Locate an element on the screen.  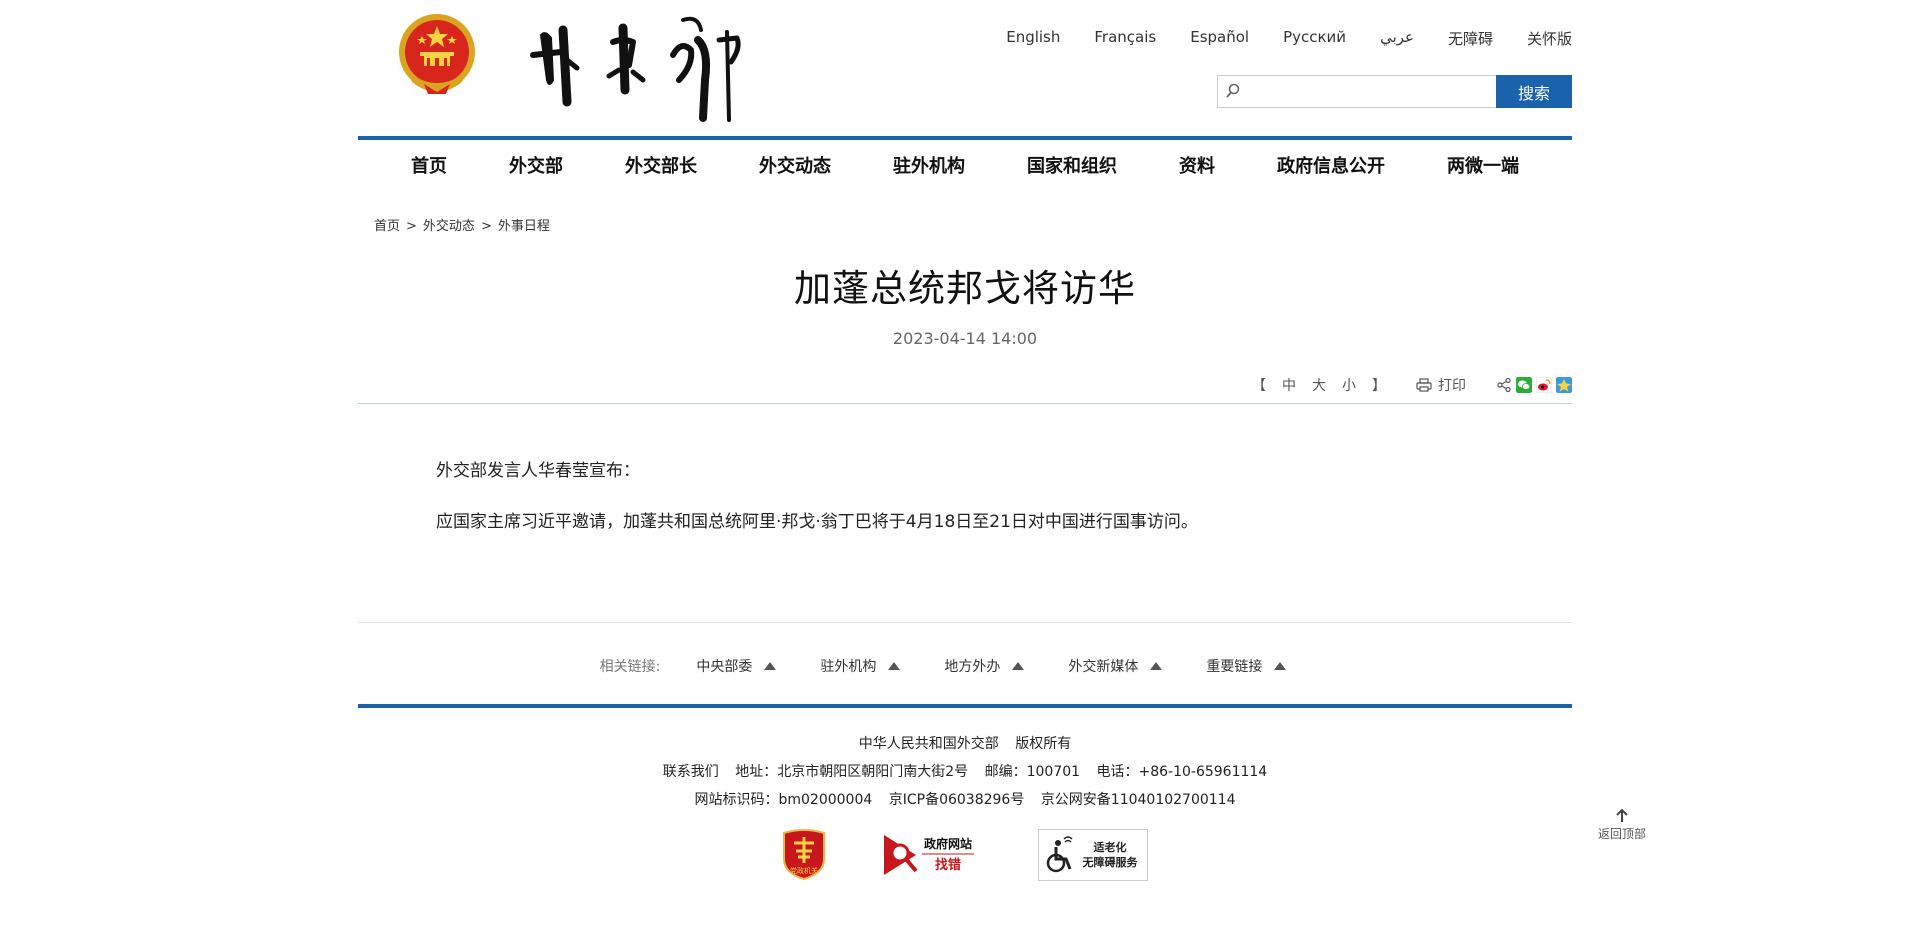
party-badge-label: 党政机关 is located at coordinates (804, 870).